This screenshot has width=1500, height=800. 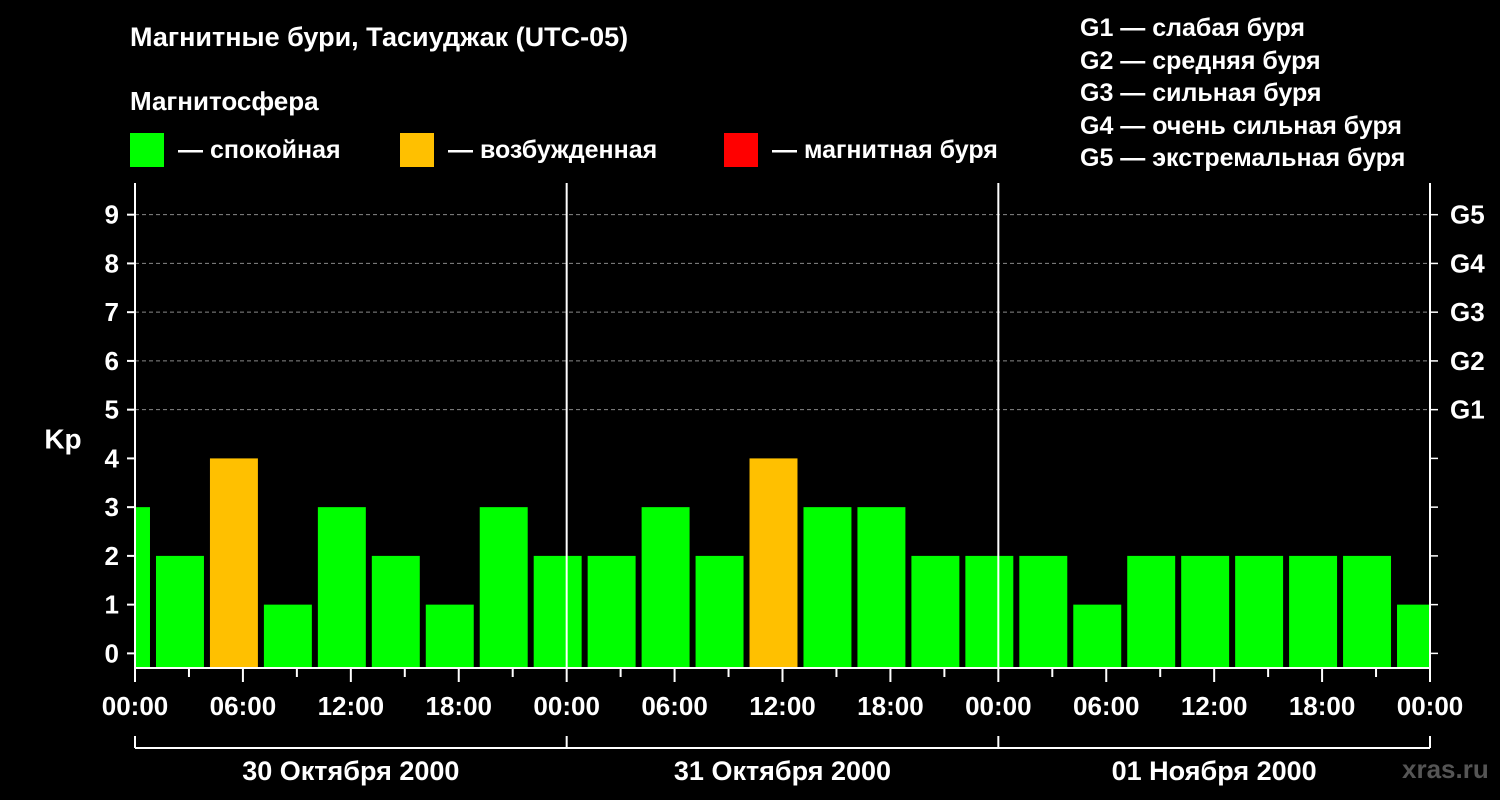 I want to click on g-level-label: G2, so click(x=1467, y=361).